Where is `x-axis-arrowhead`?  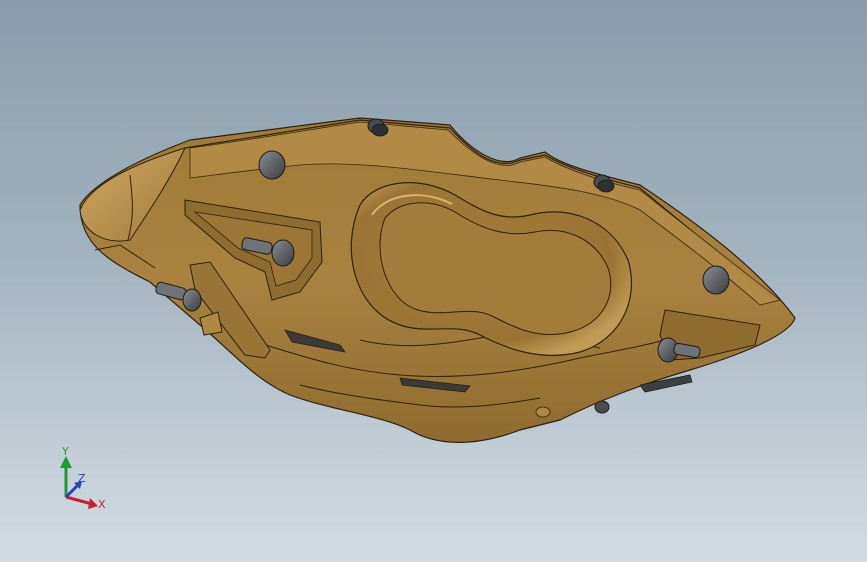 x-axis-arrowhead is located at coordinates (93, 503).